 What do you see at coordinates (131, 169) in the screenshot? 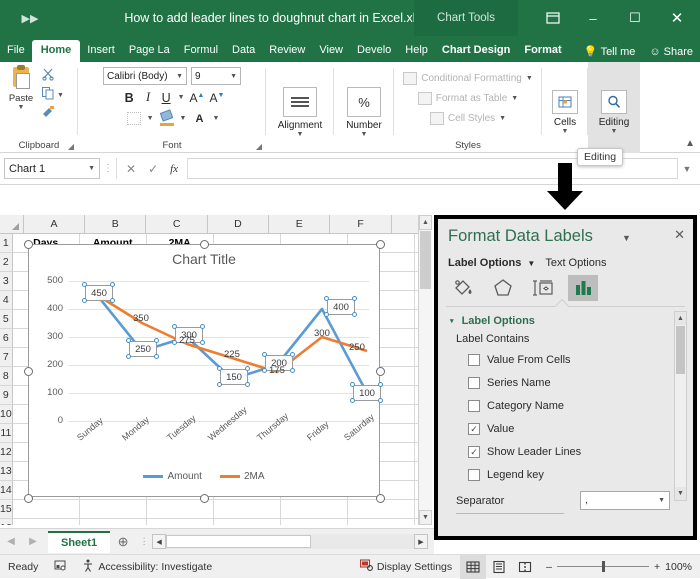
I see `cancel-formula-icon: ✕` at bounding box center [131, 169].